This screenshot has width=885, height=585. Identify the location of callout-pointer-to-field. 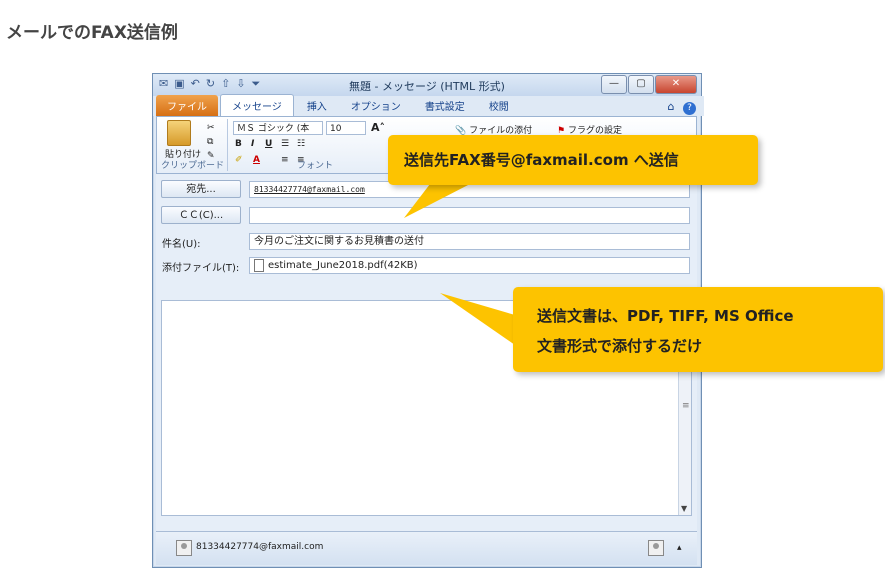
(437, 201).